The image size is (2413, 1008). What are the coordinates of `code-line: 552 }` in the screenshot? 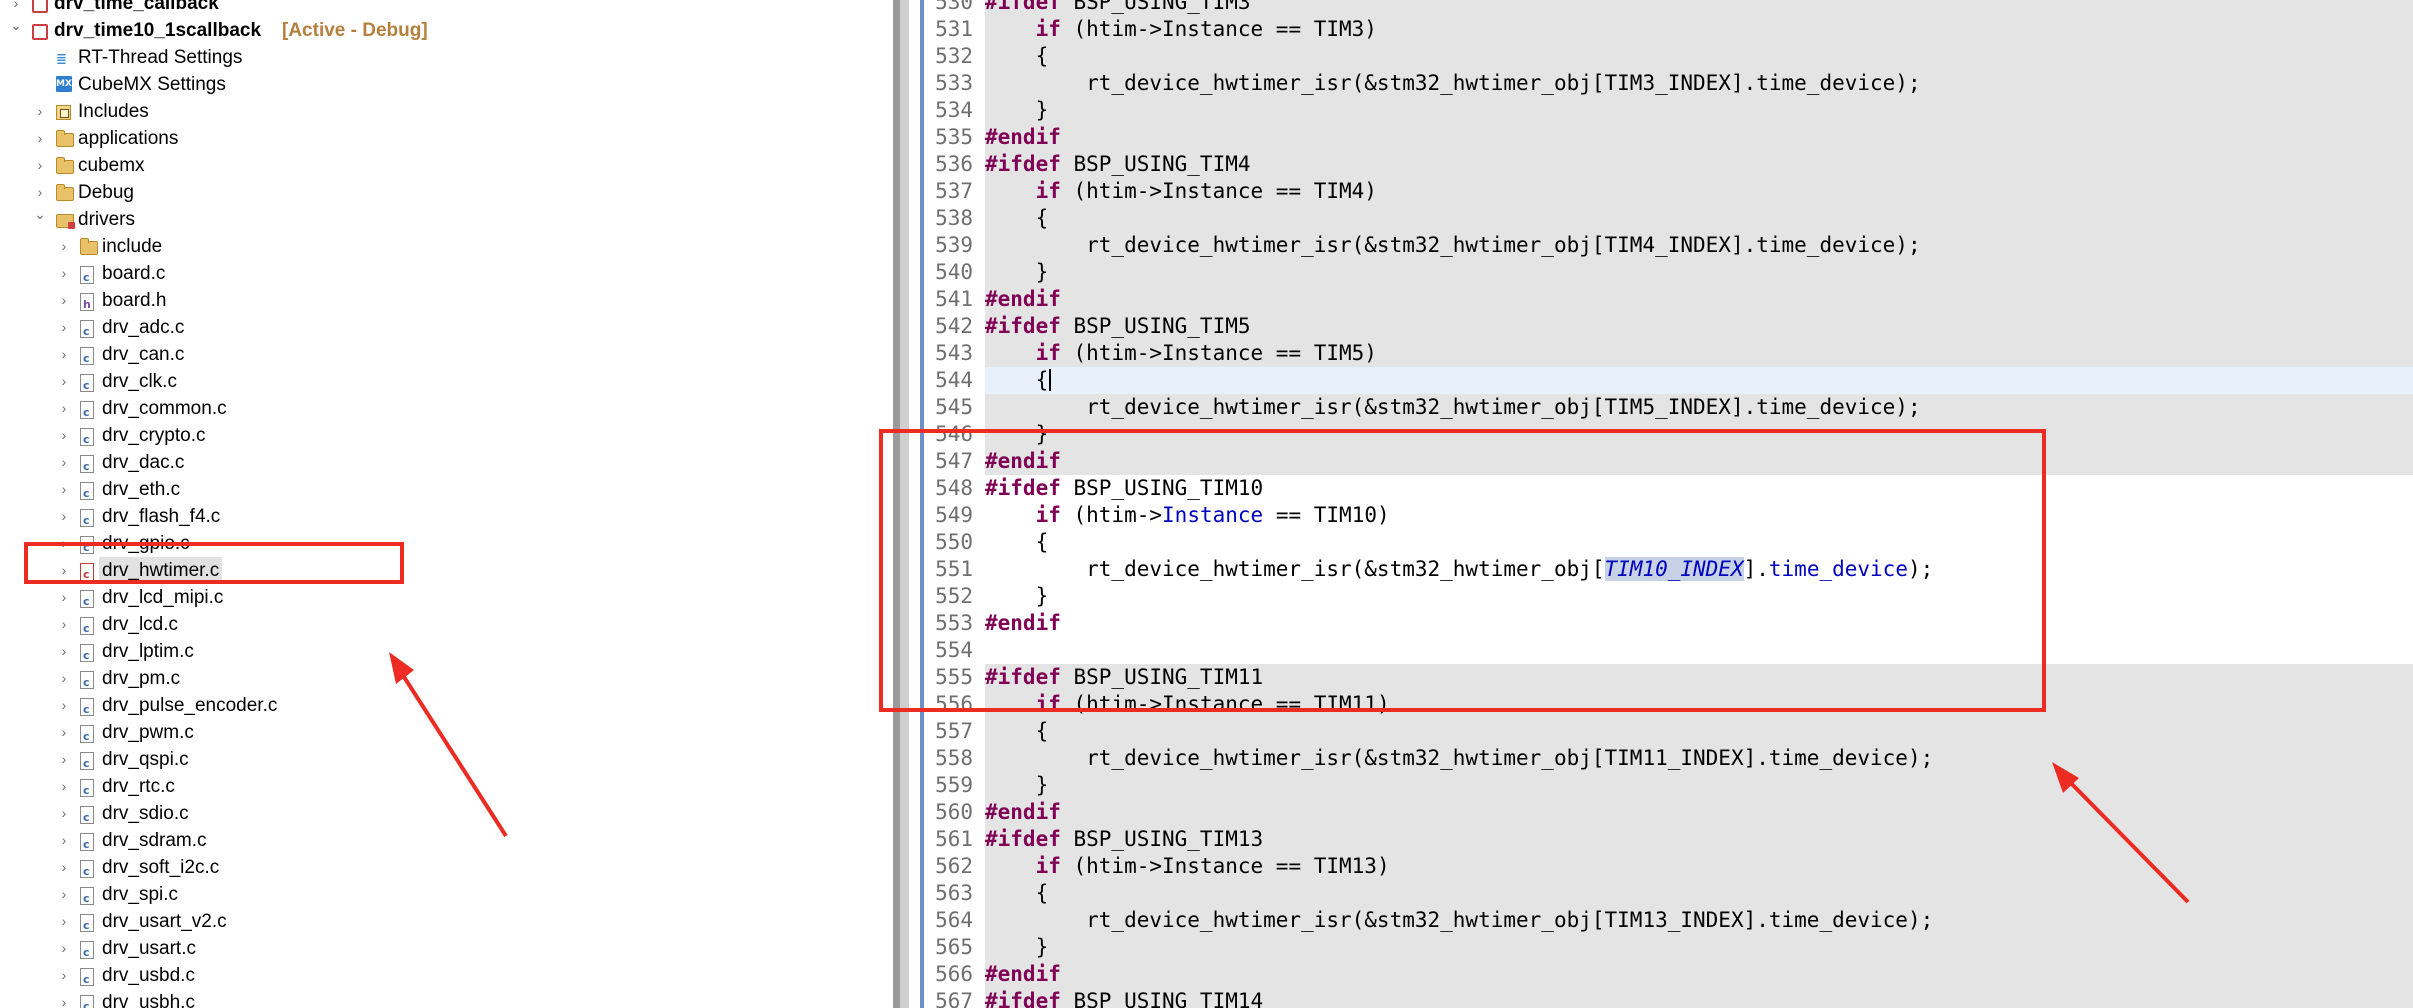 It's located at (1669, 596).